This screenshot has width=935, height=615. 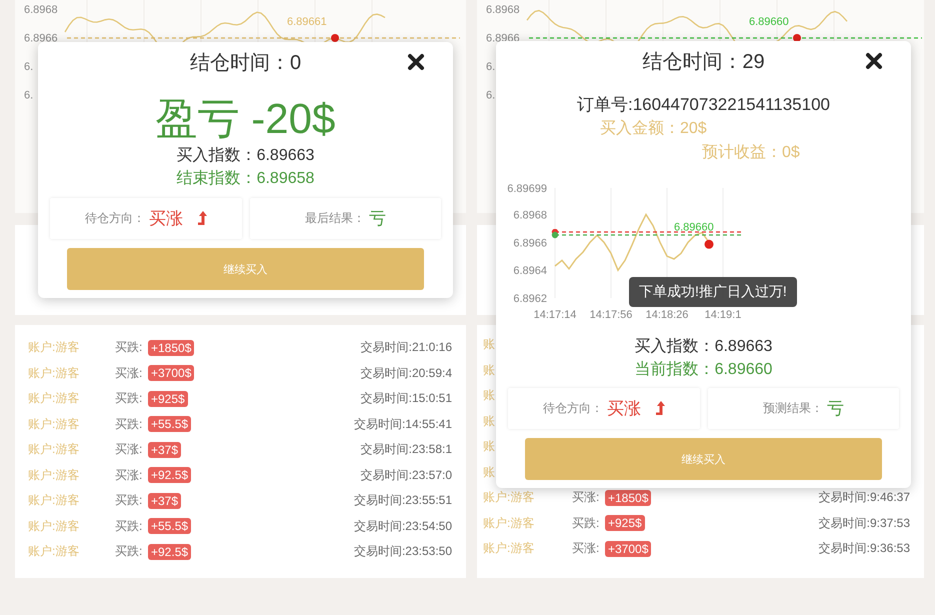 What do you see at coordinates (334, 218) in the screenshot?
I see `info-label: 最后结果：` at bounding box center [334, 218].